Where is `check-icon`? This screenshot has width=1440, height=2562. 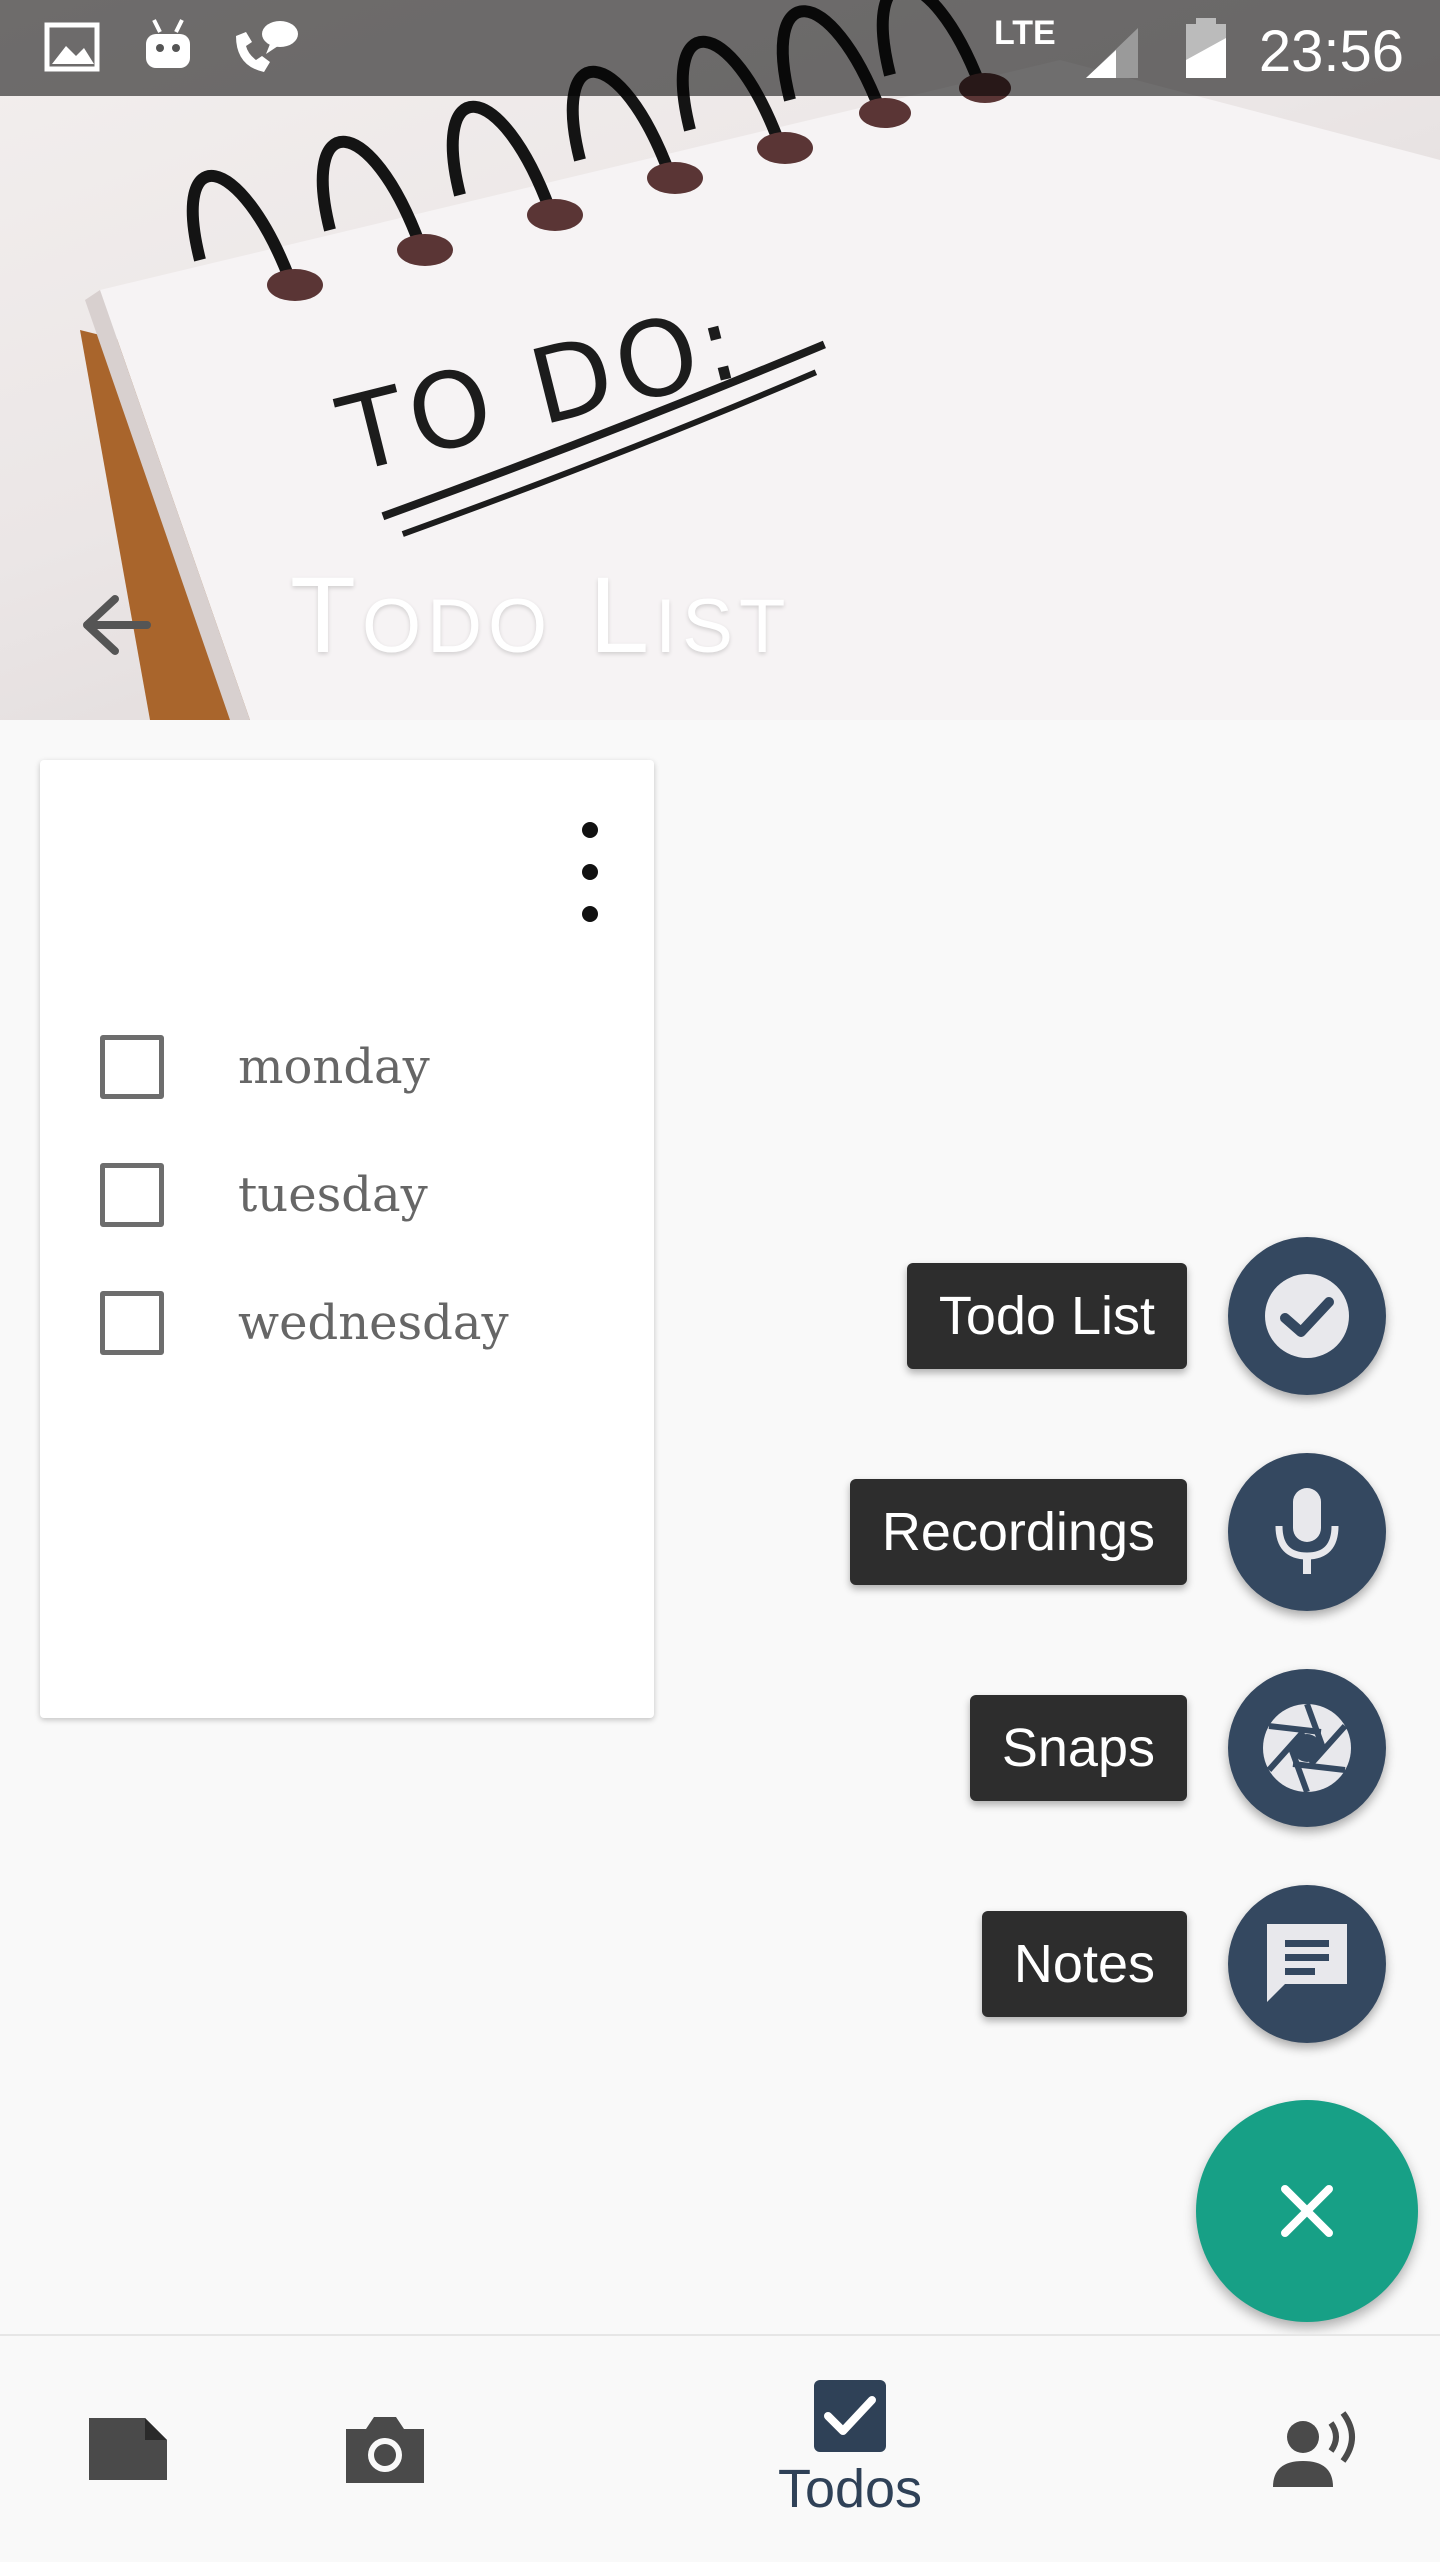 check-icon is located at coordinates (1307, 1316).